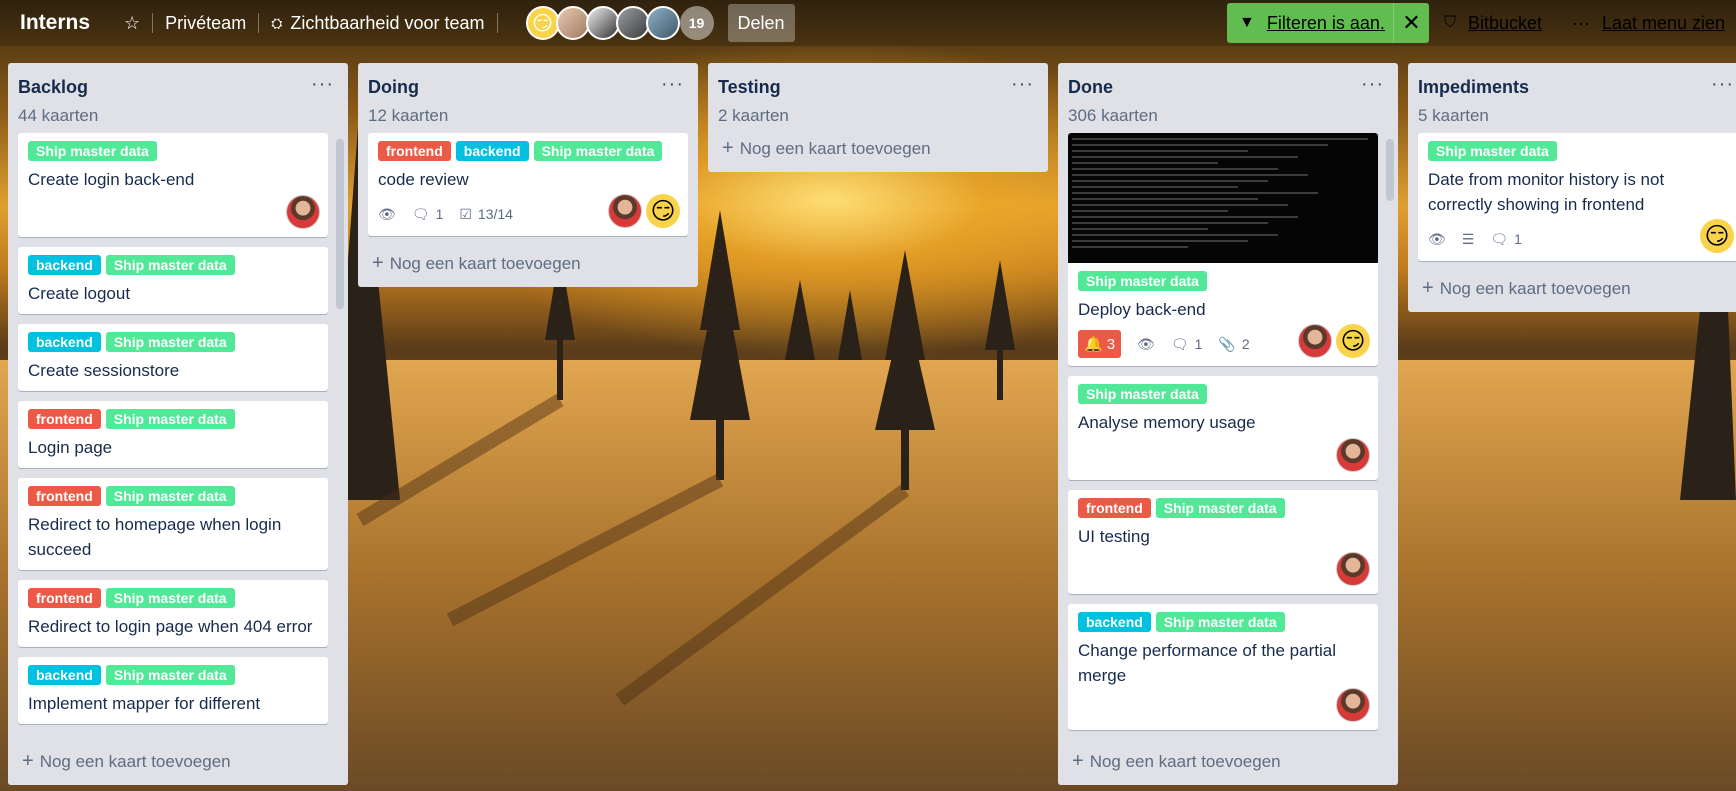 Image resolution: width=1736 pixels, height=791 pixels. What do you see at coordinates (1223, 542) in the screenshot?
I see `card: frontend Ship master data UI testing` at bounding box center [1223, 542].